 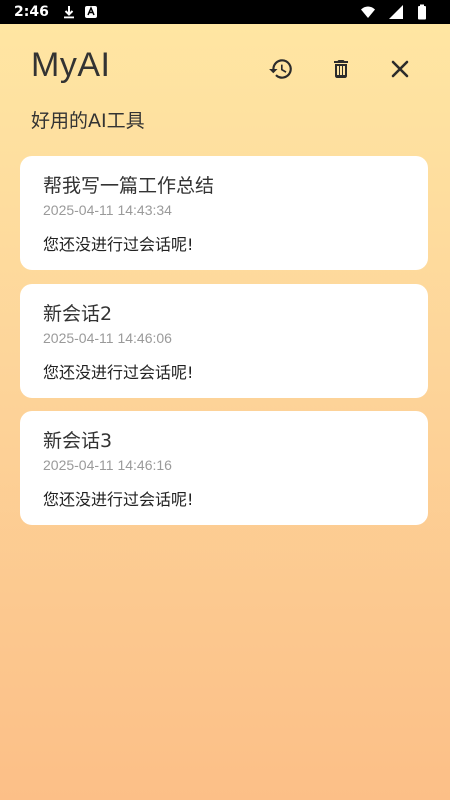 I want to click on conversation-card: 帮我写一篇工作总结 2025-04-11 14:43:34 您还没进行过会话呢!, so click(x=224, y=213).